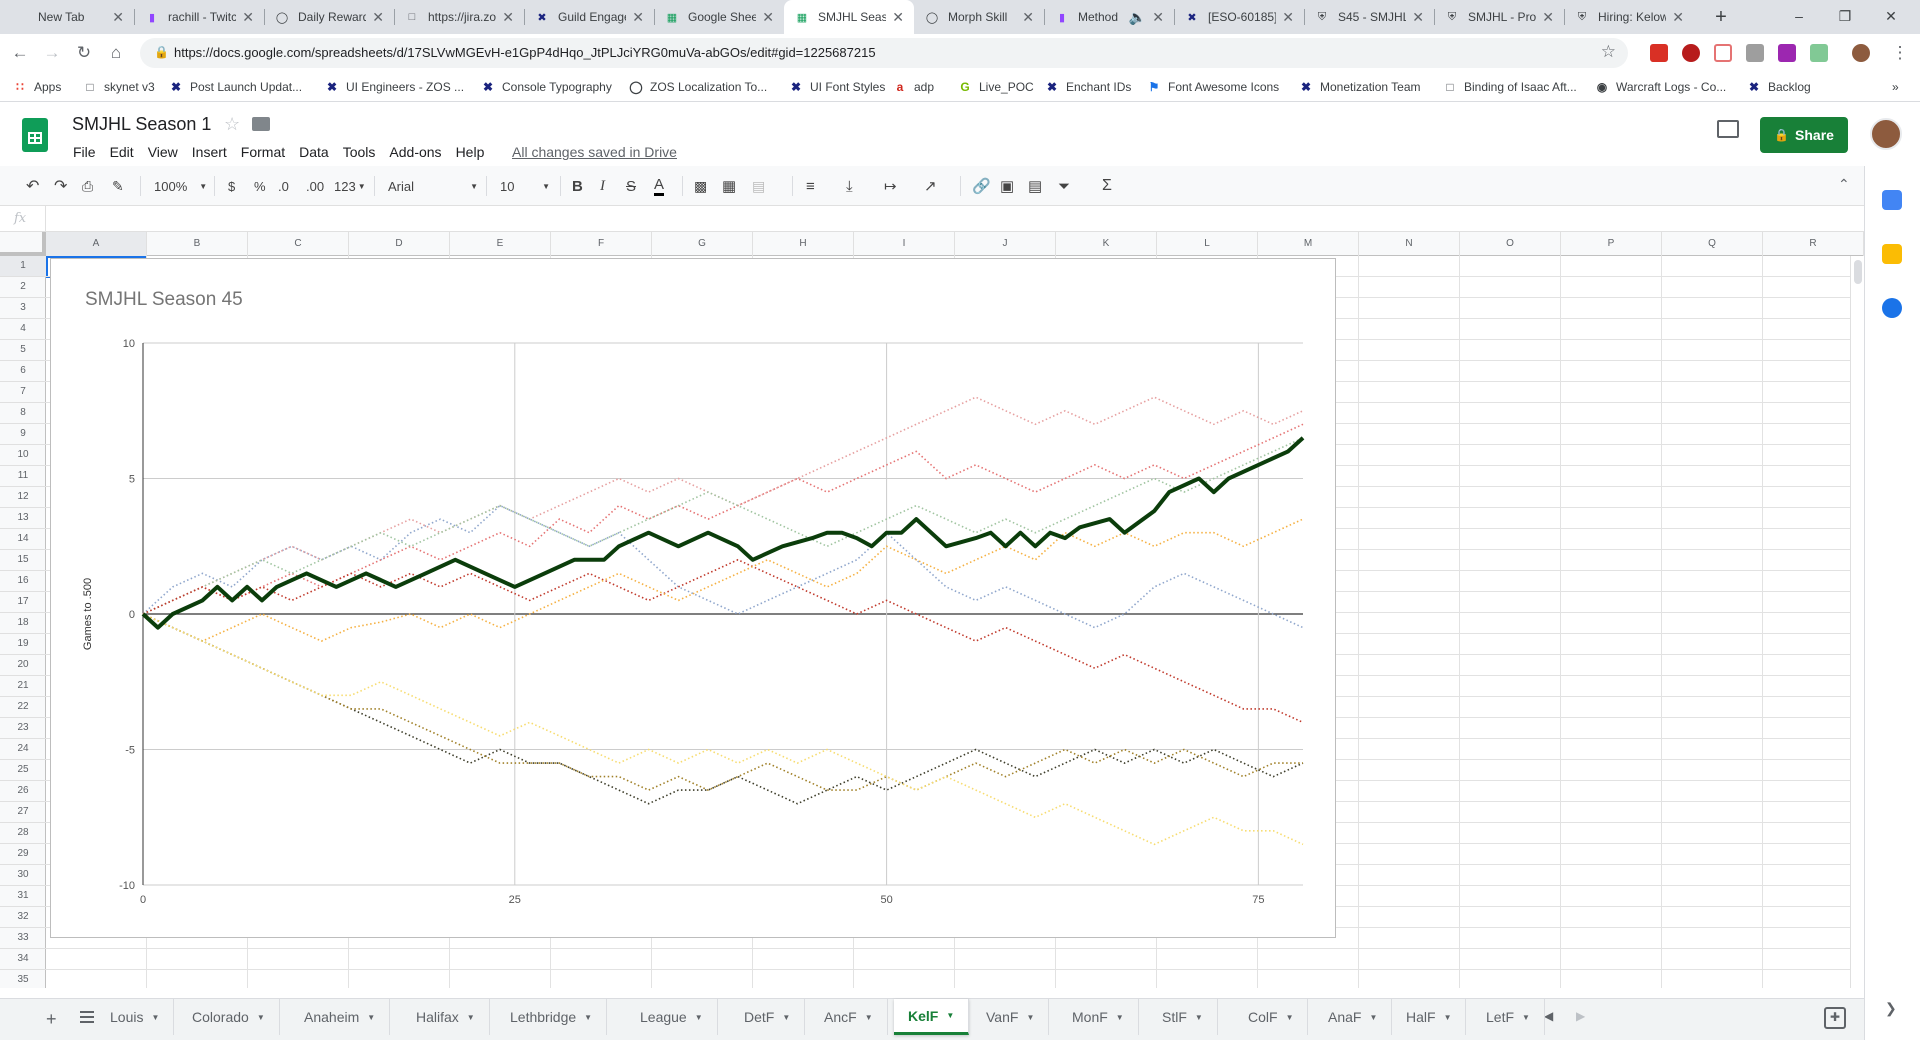 The width and height of the screenshot is (1920, 1040). I want to click on sheet-tab: DetF ▼, so click(768, 1017).